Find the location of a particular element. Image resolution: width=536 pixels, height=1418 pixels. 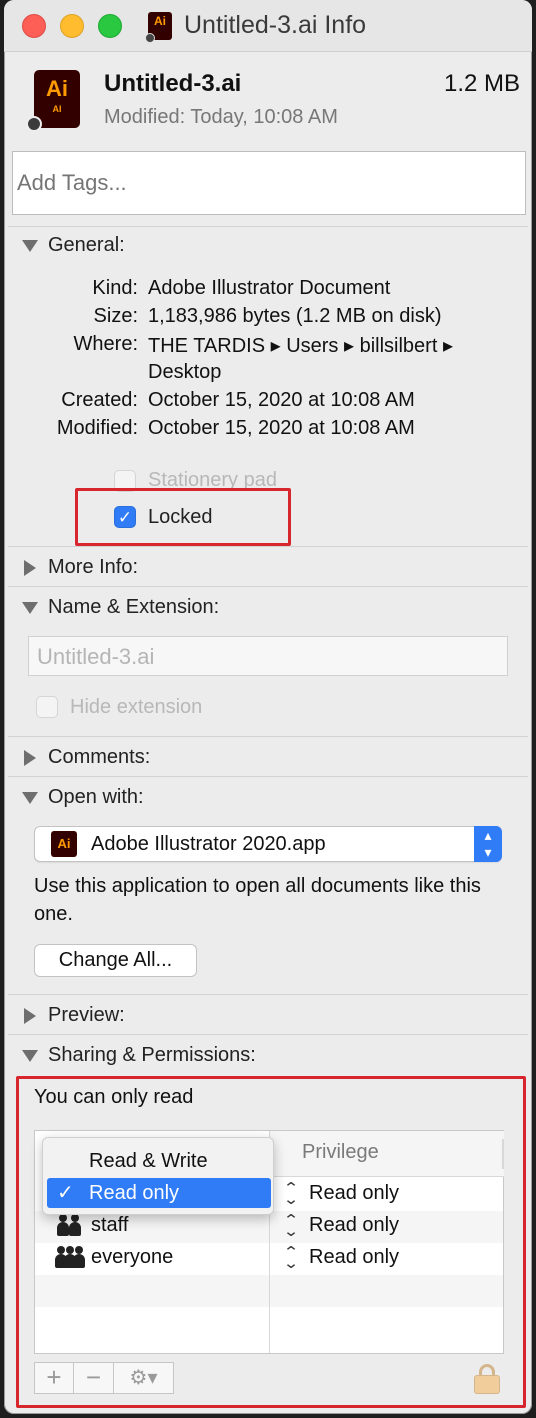

section-more-info-heading: More Info: is located at coordinates (93, 567).